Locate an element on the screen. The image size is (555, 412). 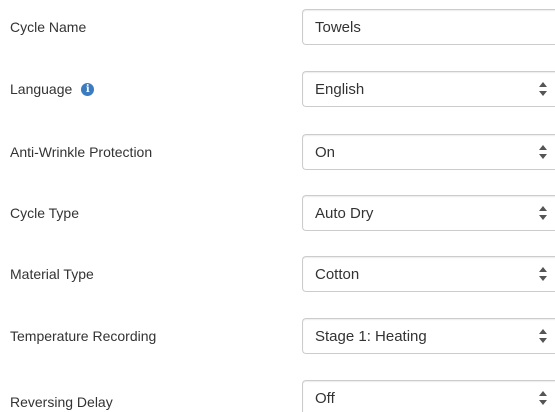
material-type-label: Material Type is located at coordinates (52, 274).